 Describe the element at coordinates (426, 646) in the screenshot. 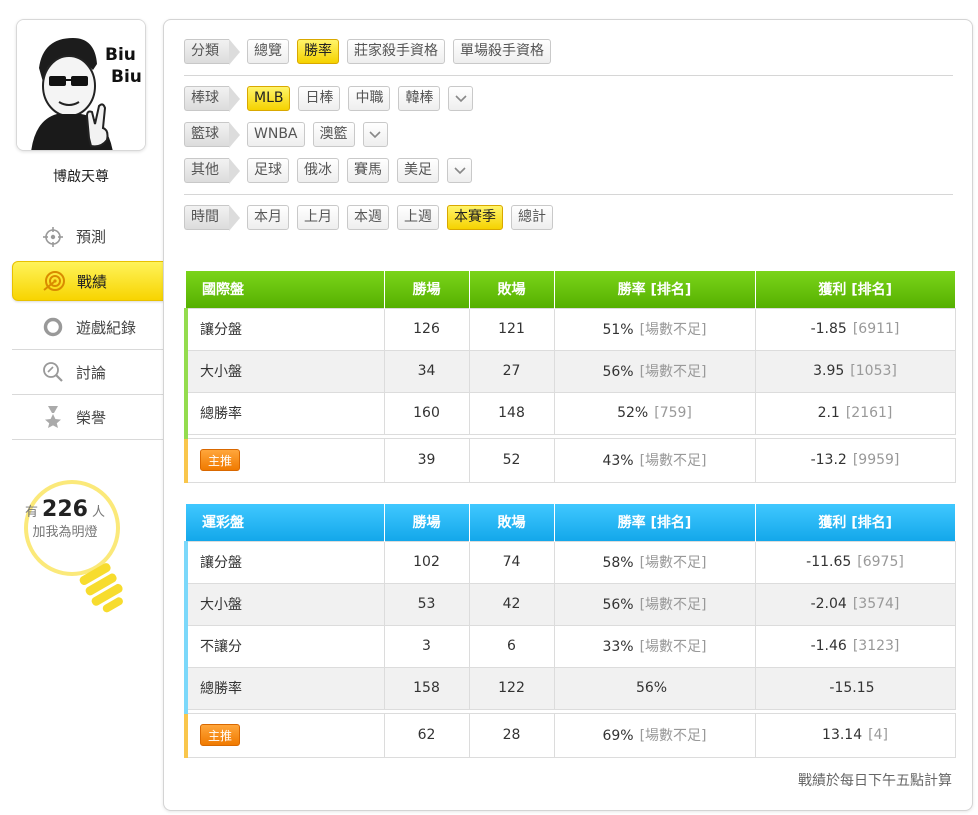

I see `cell-win: 3` at that location.